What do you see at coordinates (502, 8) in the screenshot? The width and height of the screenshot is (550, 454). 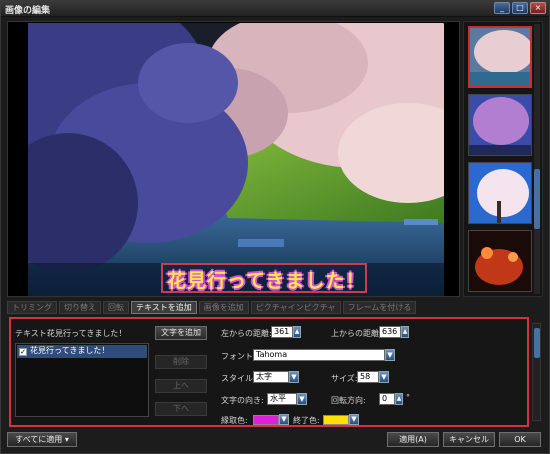 I see `minimize-button: _` at bounding box center [502, 8].